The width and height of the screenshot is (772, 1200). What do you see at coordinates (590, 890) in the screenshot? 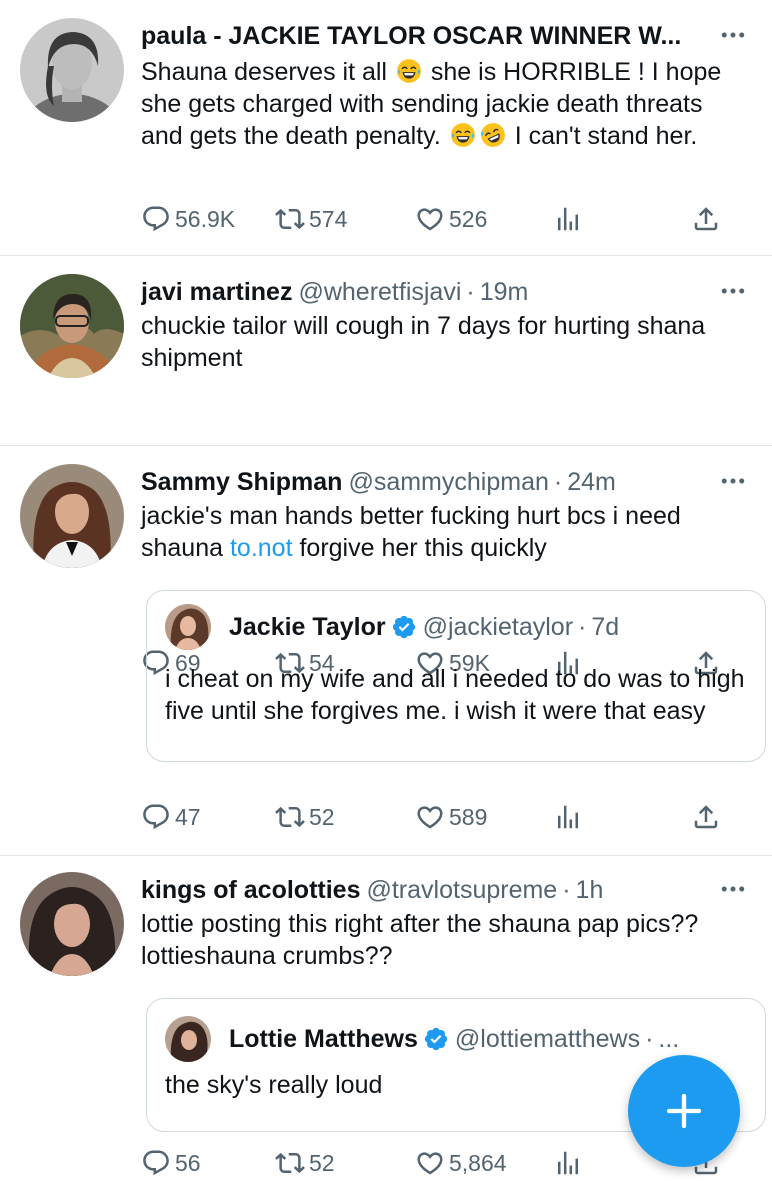
I see `timestamp: 1h` at bounding box center [590, 890].